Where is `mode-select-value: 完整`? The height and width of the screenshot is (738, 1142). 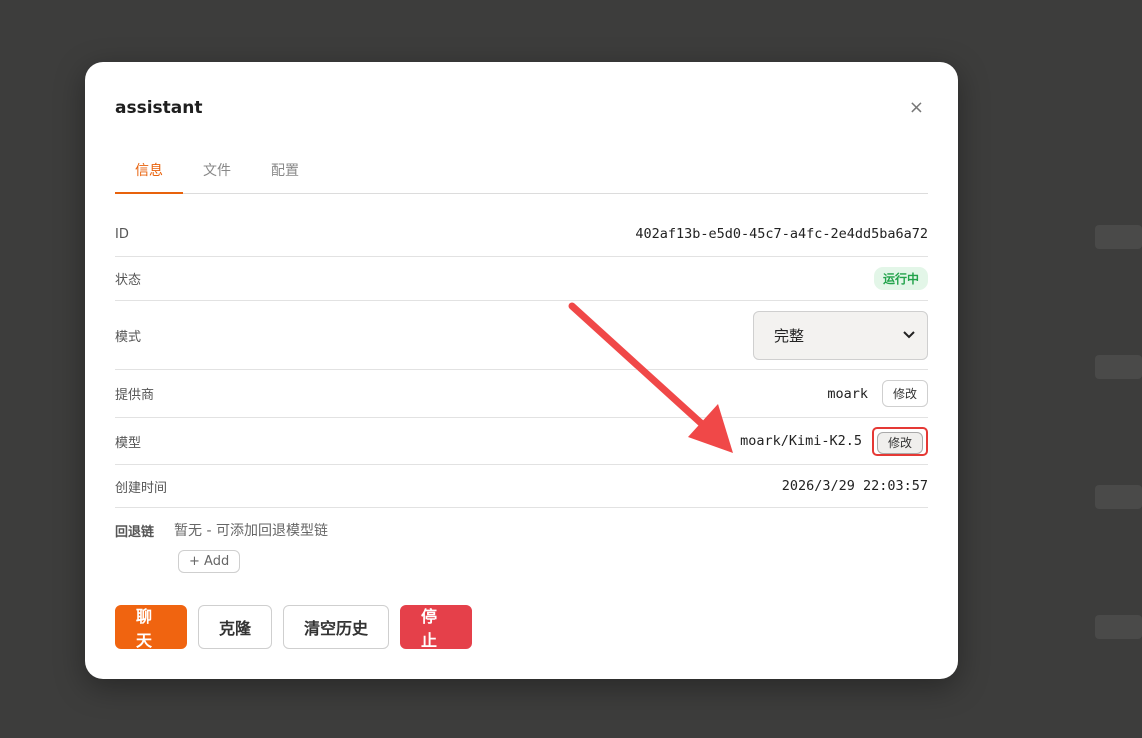
mode-select-value: 完整 is located at coordinates (789, 335).